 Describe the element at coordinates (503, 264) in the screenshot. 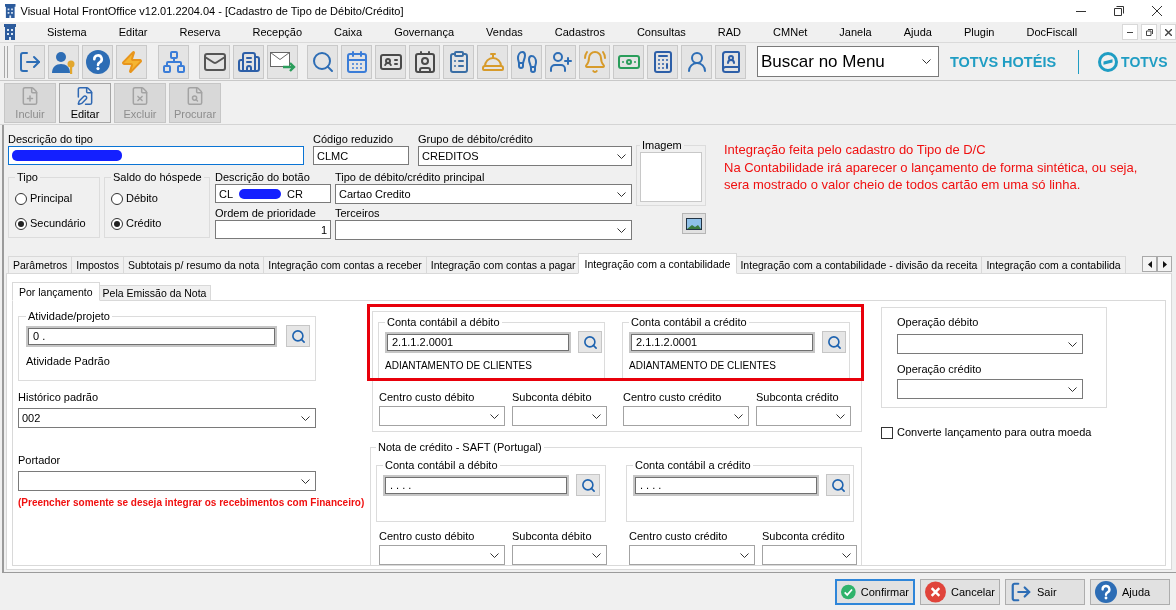

I see `tab: Integração com contas a pagar` at that location.